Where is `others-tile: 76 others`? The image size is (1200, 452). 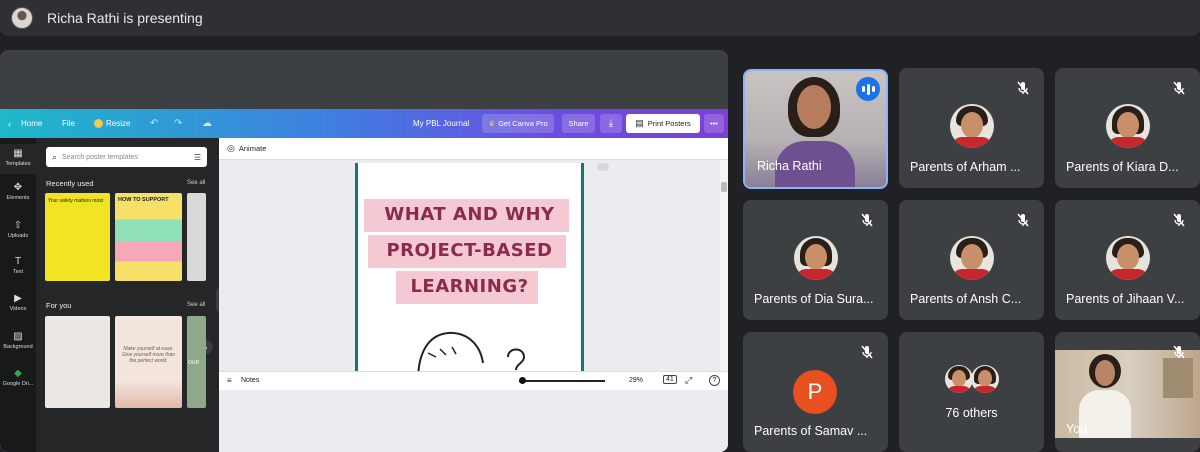 others-tile: 76 others is located at coordinates (971, 392).